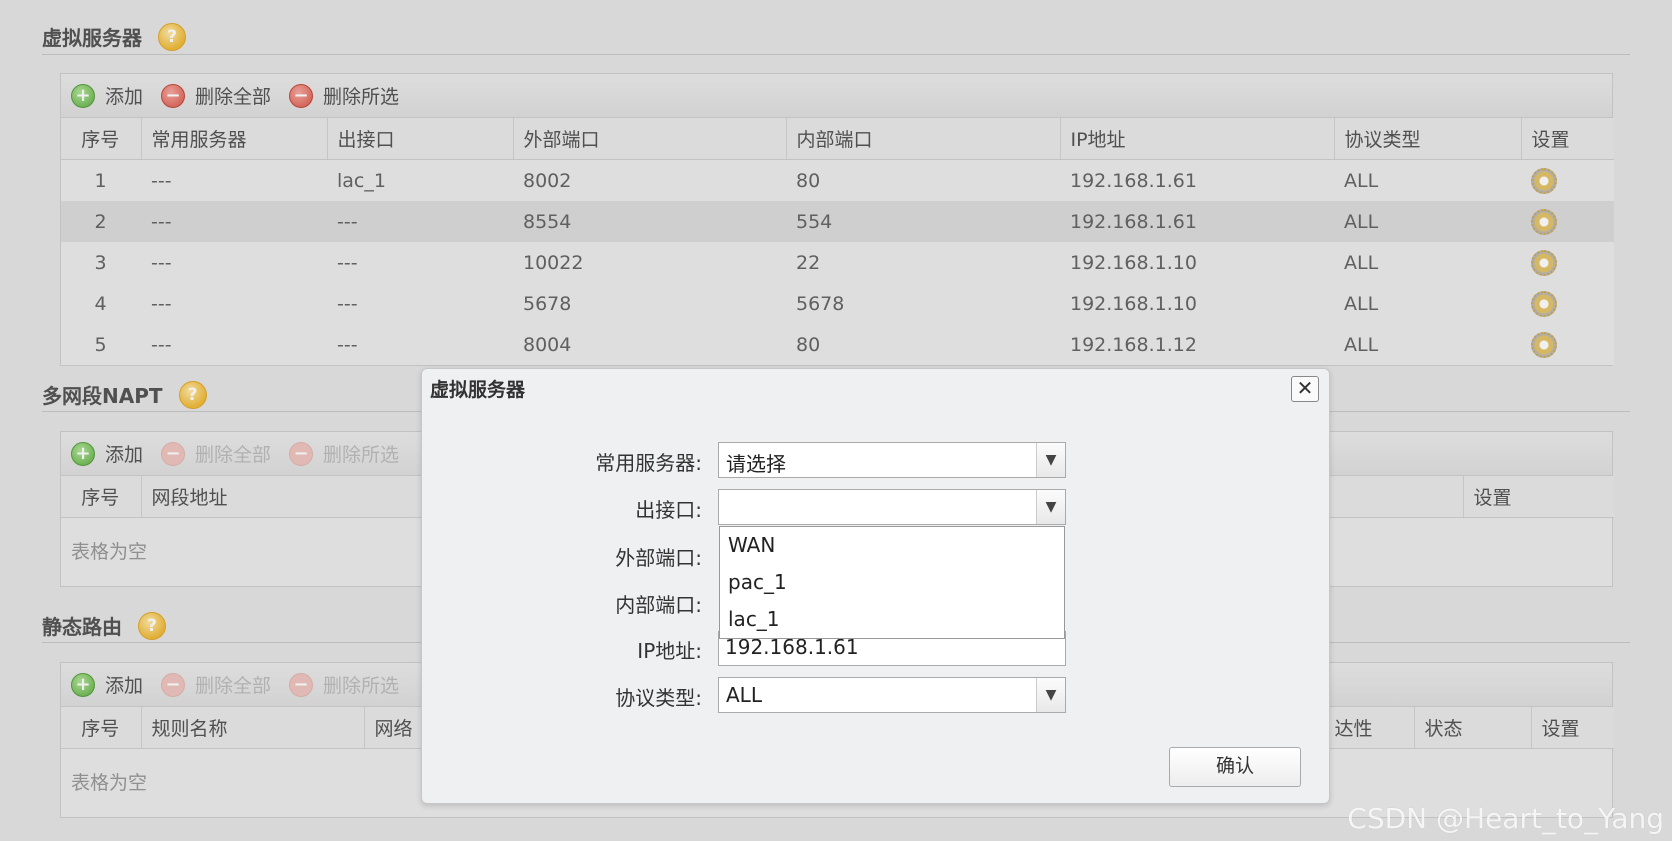  Describe the element at coordinates (669, 651) in the screenshot. I see `ip-label: IP地址:` at that location.